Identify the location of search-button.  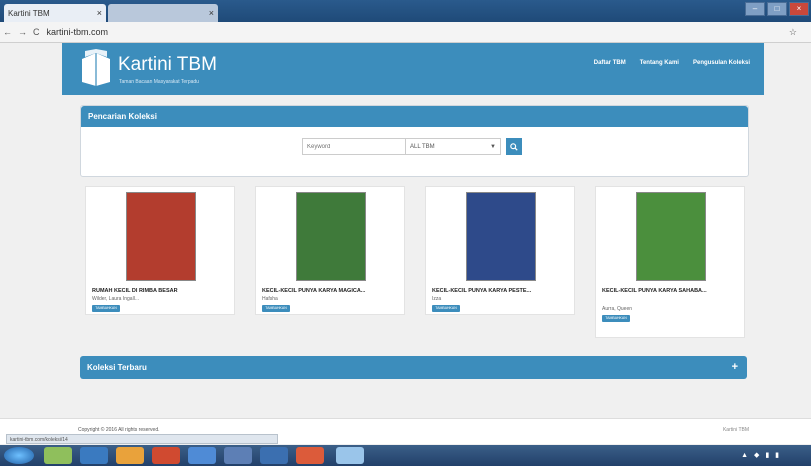
(514, 146).